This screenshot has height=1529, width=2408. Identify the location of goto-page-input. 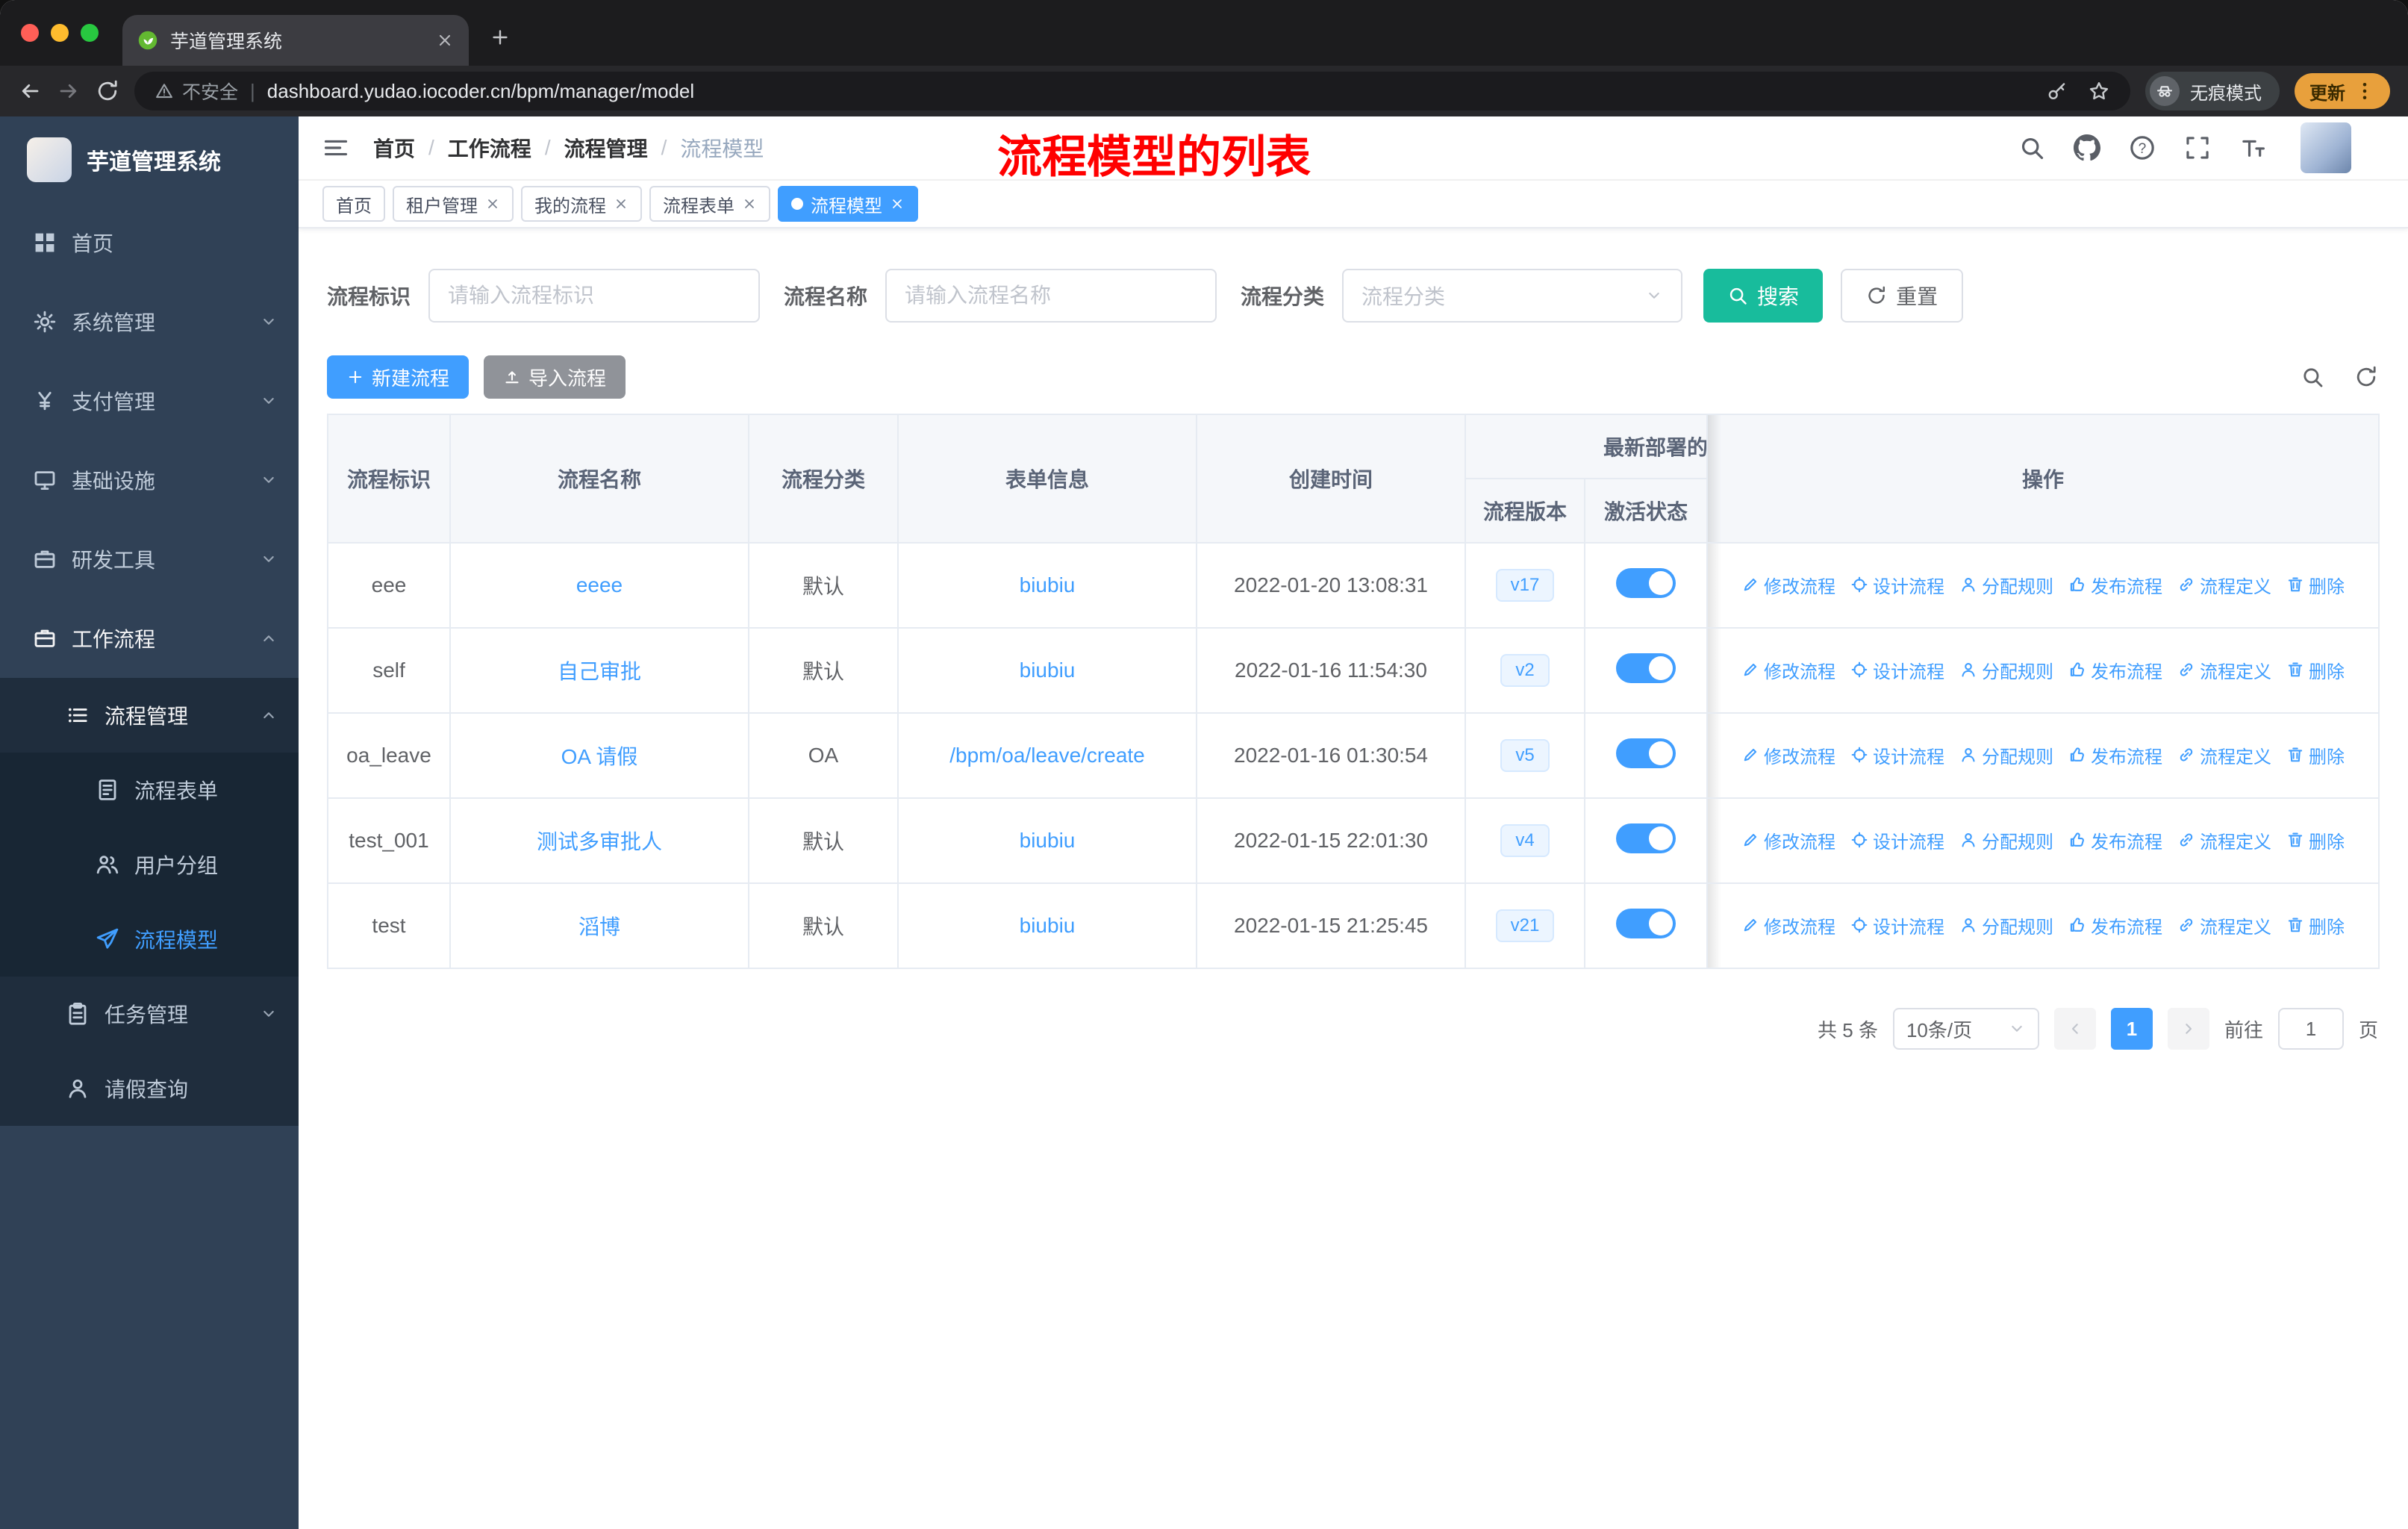
(2310, 1029).